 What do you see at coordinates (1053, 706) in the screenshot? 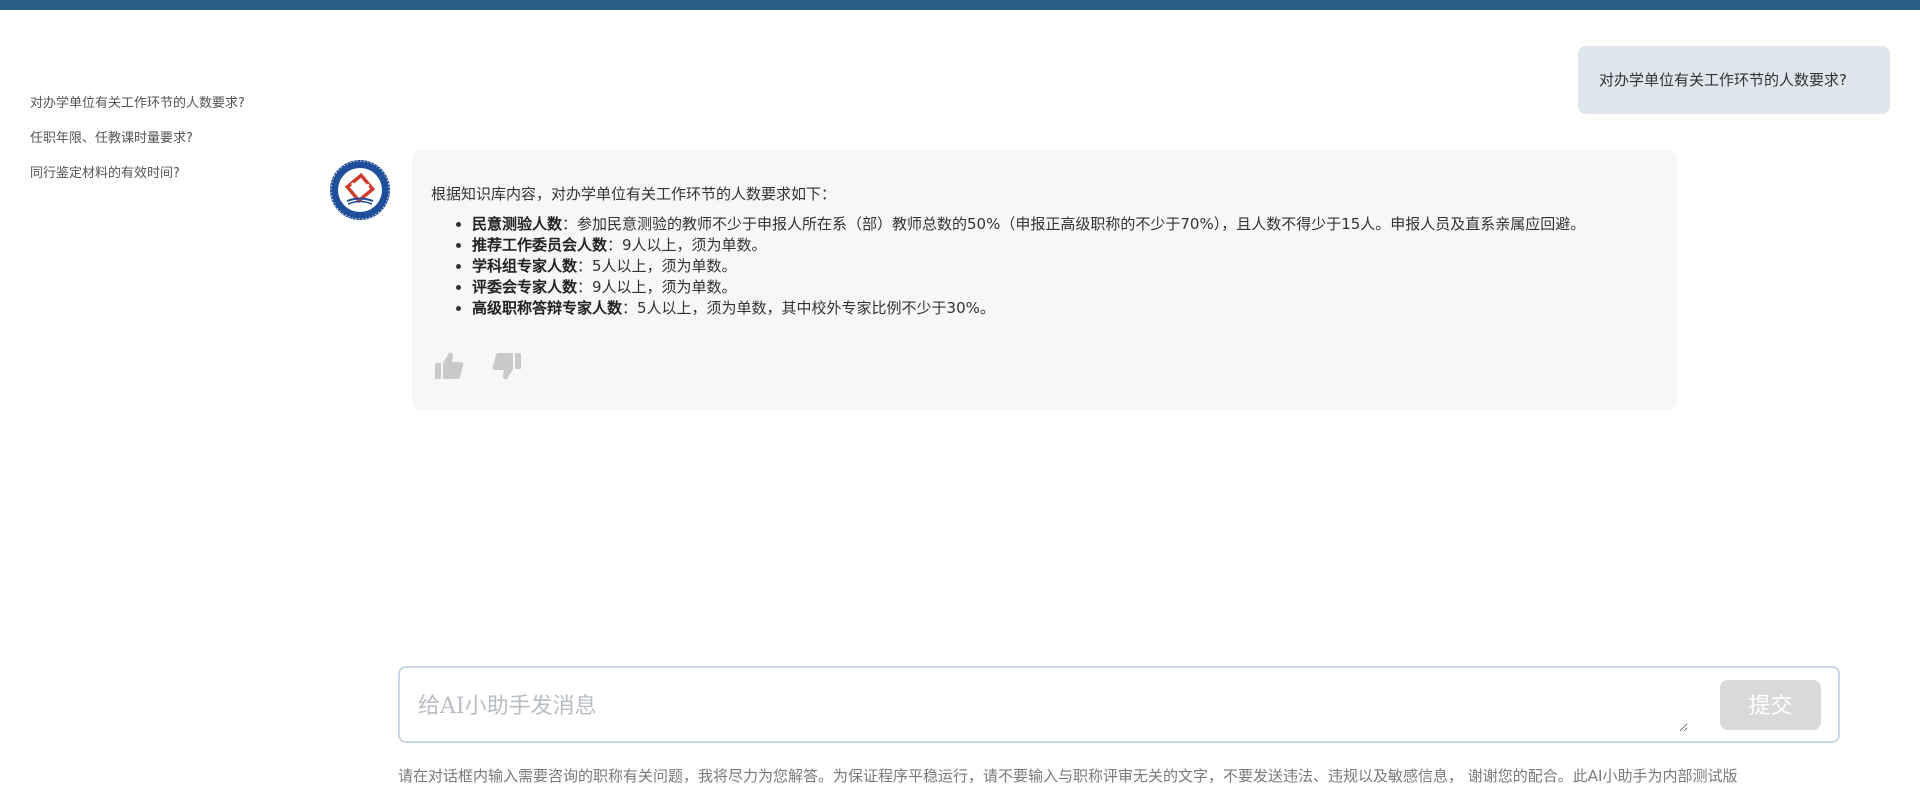
I see `message-input` at bounding box center [1053, 706].